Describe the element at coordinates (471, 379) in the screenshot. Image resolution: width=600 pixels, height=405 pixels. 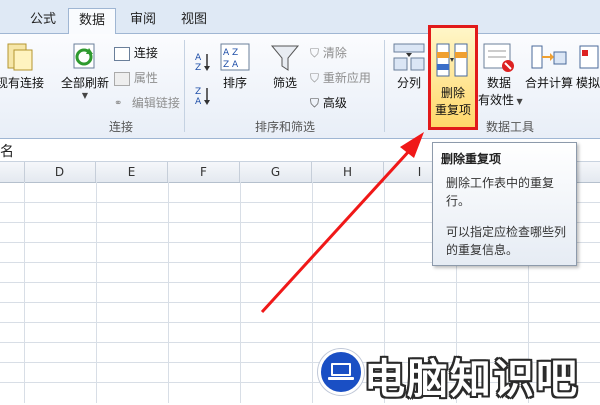
I see `watermark-text: 电脑知识吧` at that location.